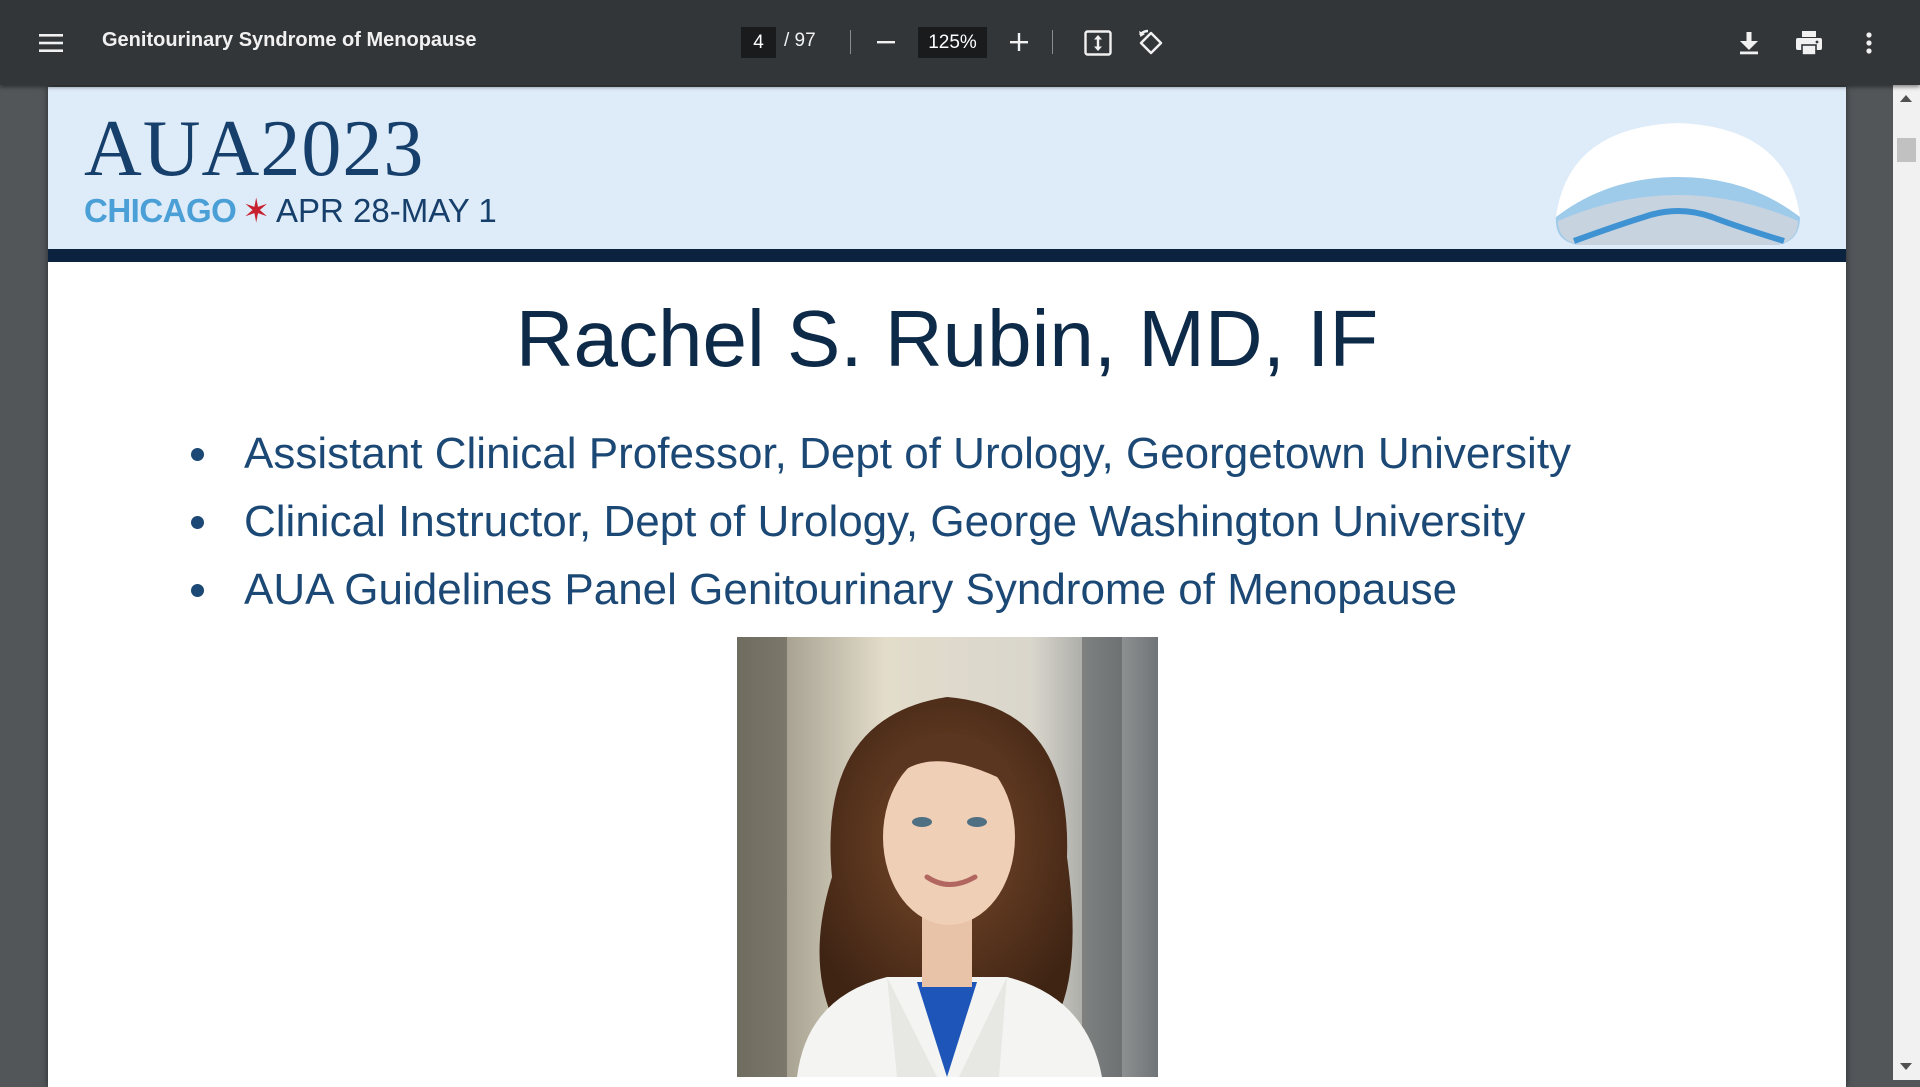 The height and width of the screenshot is (1087, 1920). Describe the element at coordinates (1906, 582) in the screenshot. I see `vertical-scrollbar` at that location.